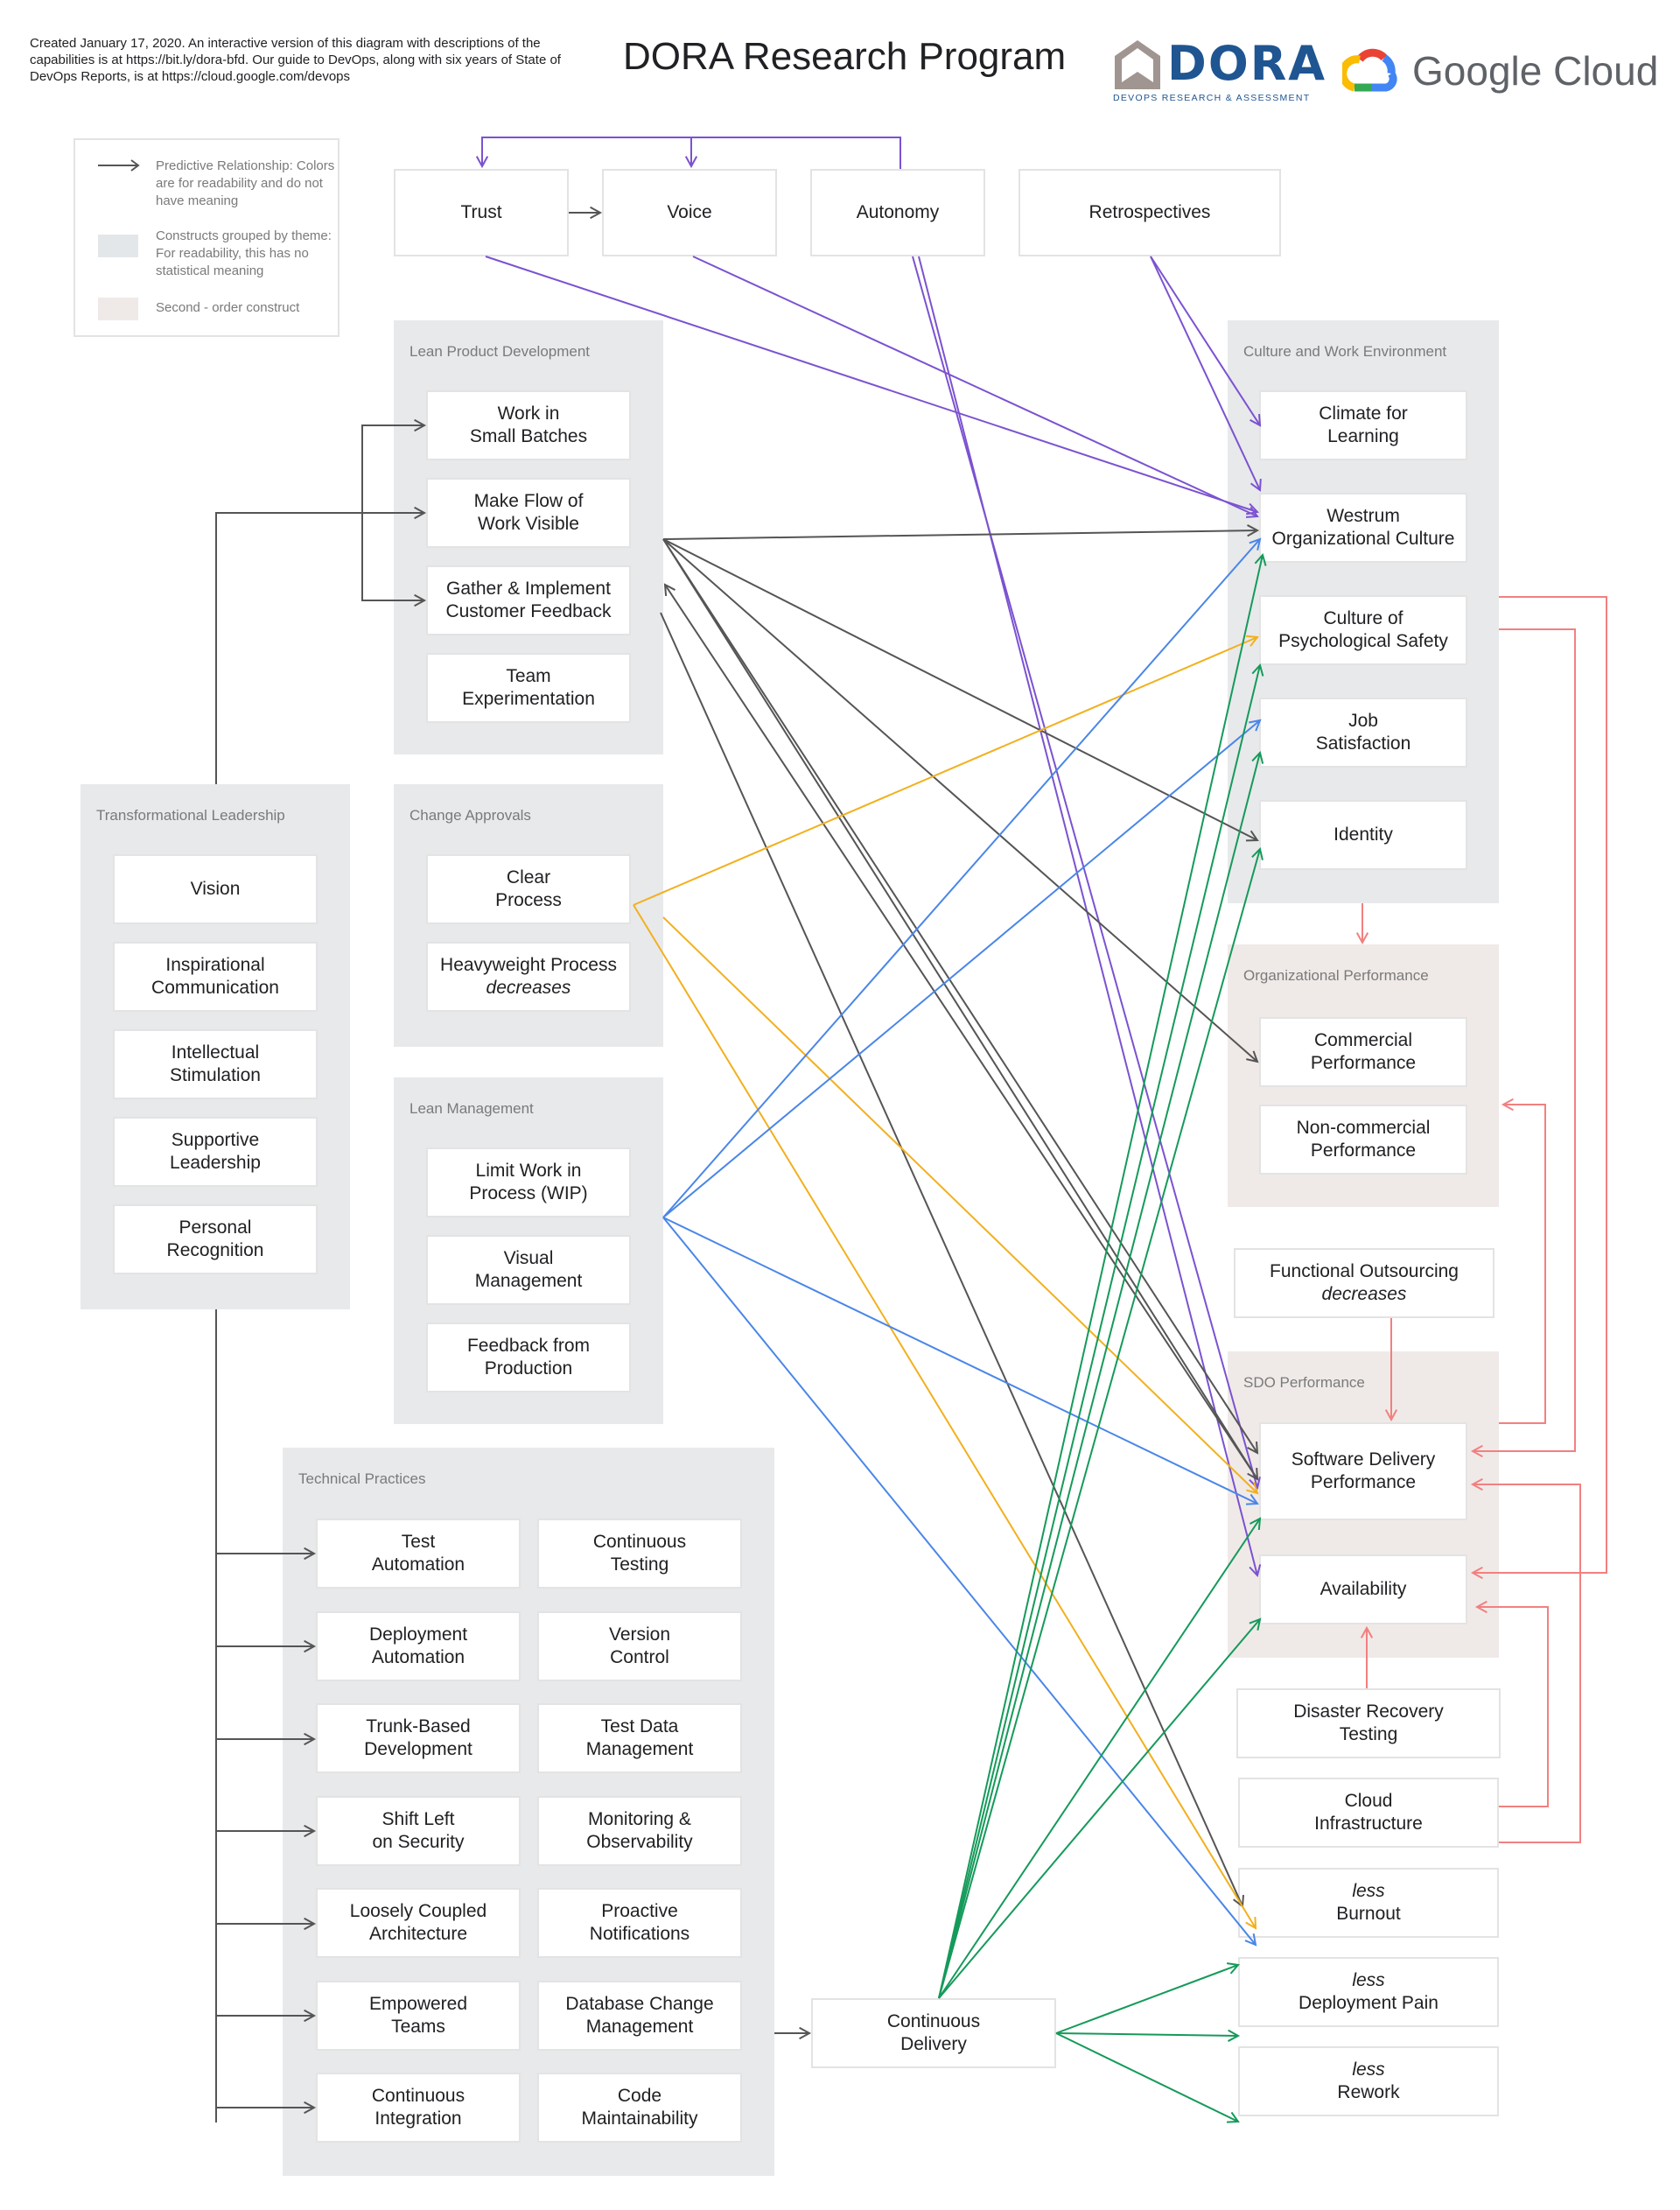  Describe the element at coordinates (933, 2033) in the screenshot. I see `node-continuous-delivery: Continuous Delivery` at that location.